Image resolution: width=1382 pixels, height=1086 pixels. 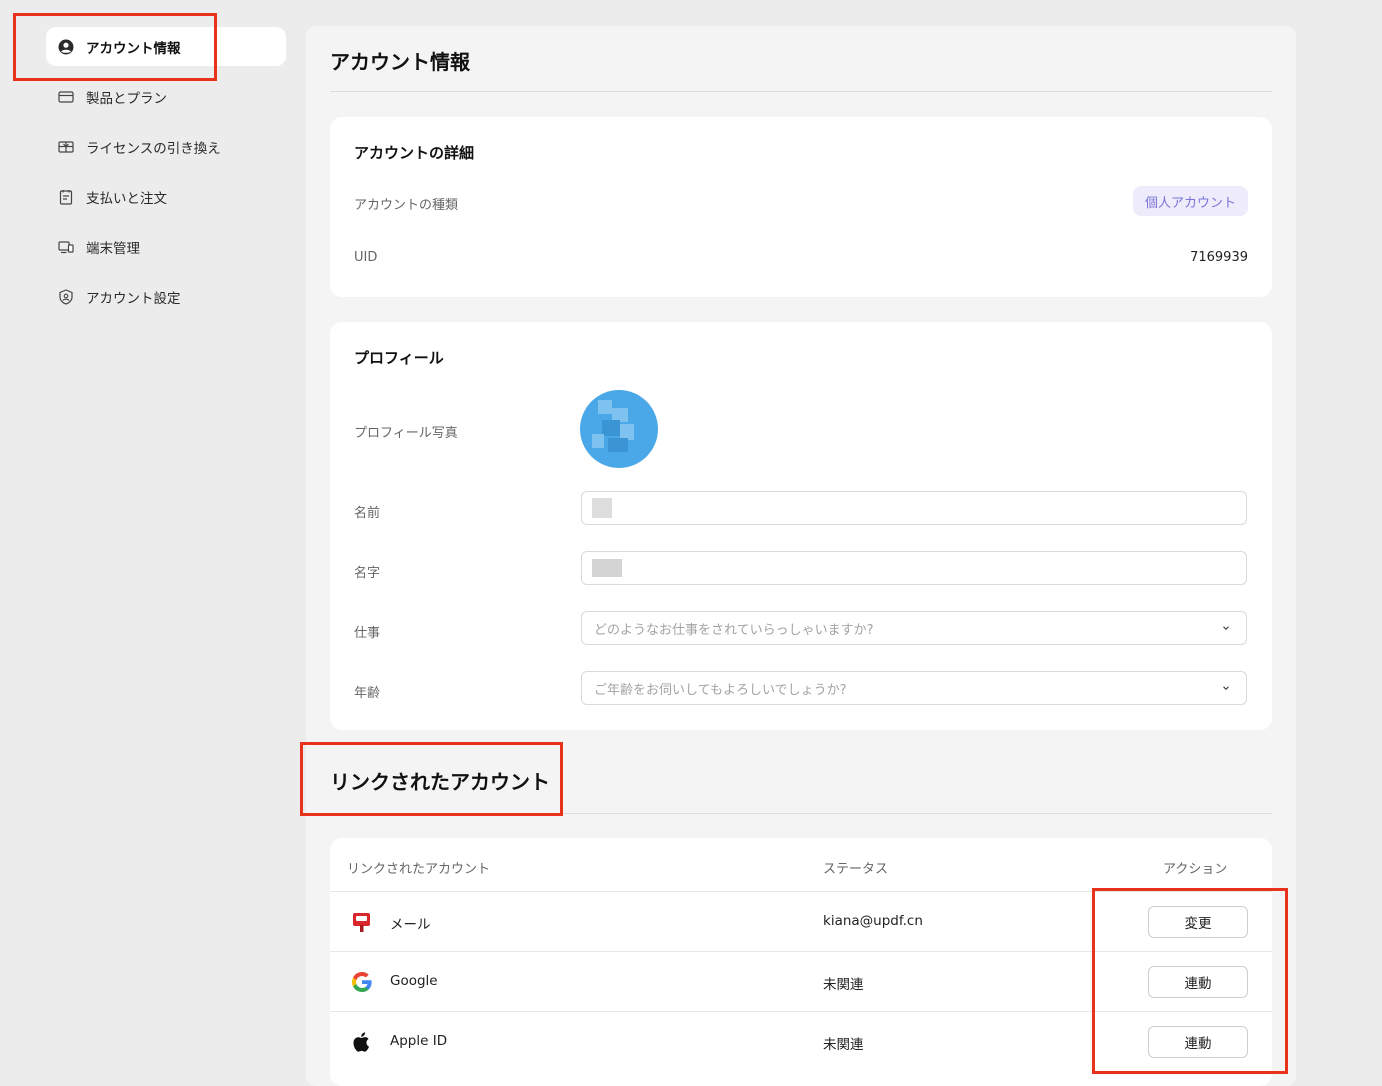 I want to click on sidebar-item-license: ライセンスの引き換え, so click(x=166, y=146).